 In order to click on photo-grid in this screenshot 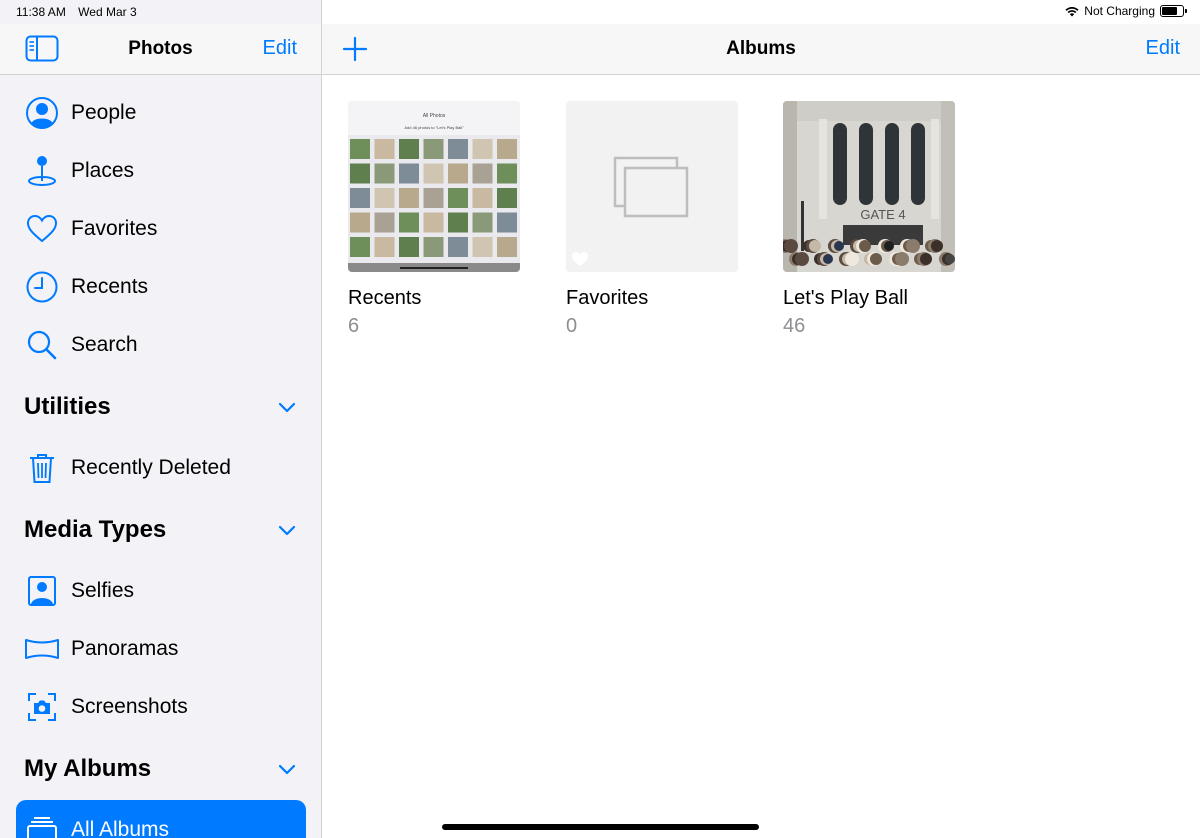, I will do `click(433, 198)`.